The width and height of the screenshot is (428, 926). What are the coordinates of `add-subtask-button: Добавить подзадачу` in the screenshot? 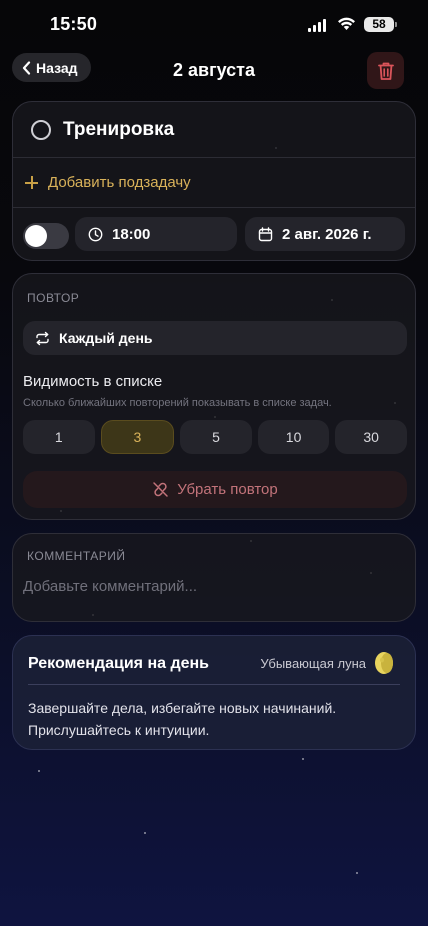 It's located at (214, 183).